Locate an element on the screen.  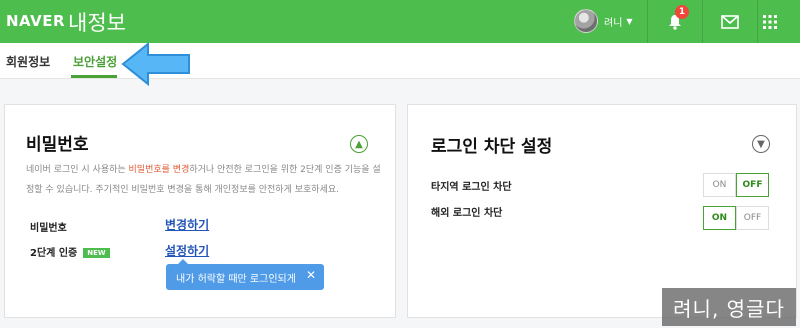
arrow-icon is located at coordinates (155, 64).